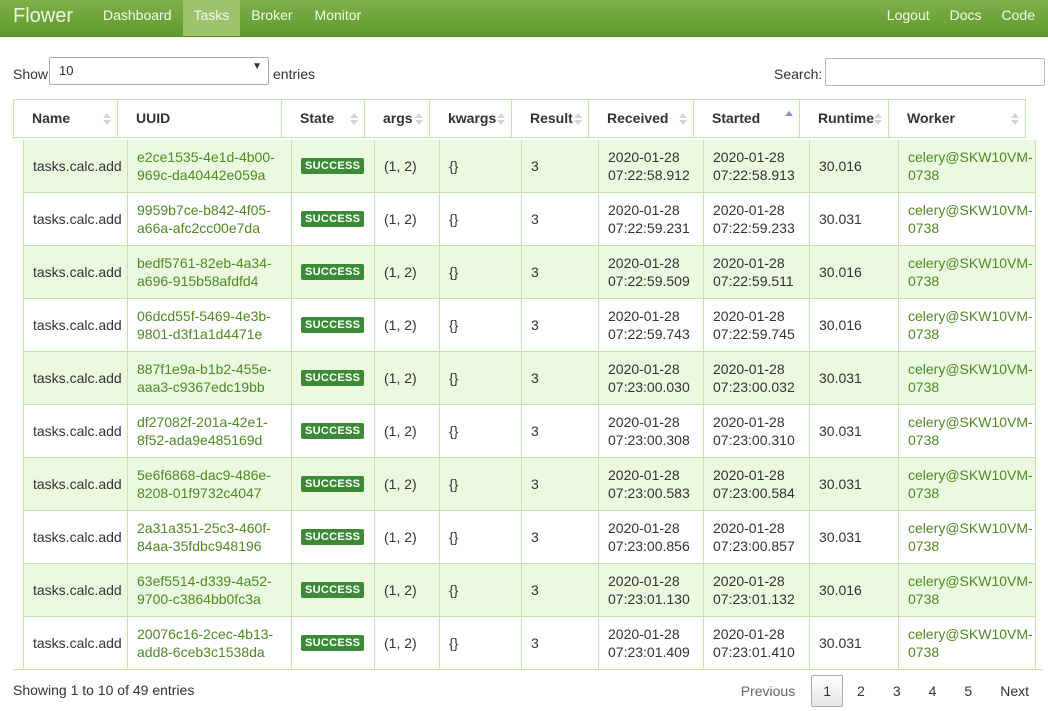 This screenshot has width=1048, height=711. Describe the element at coordinates (651, 378) in the screenshot. I see `cell-received: 2020-01-28 07:23:00.030` at that location.